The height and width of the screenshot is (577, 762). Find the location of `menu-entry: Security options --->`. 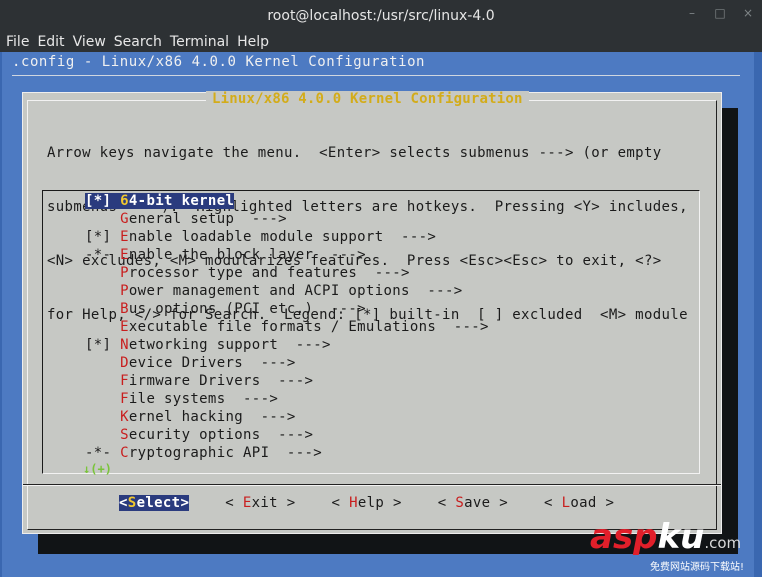

menu-entry: Security options ---> is located at coordinates (287, 435).